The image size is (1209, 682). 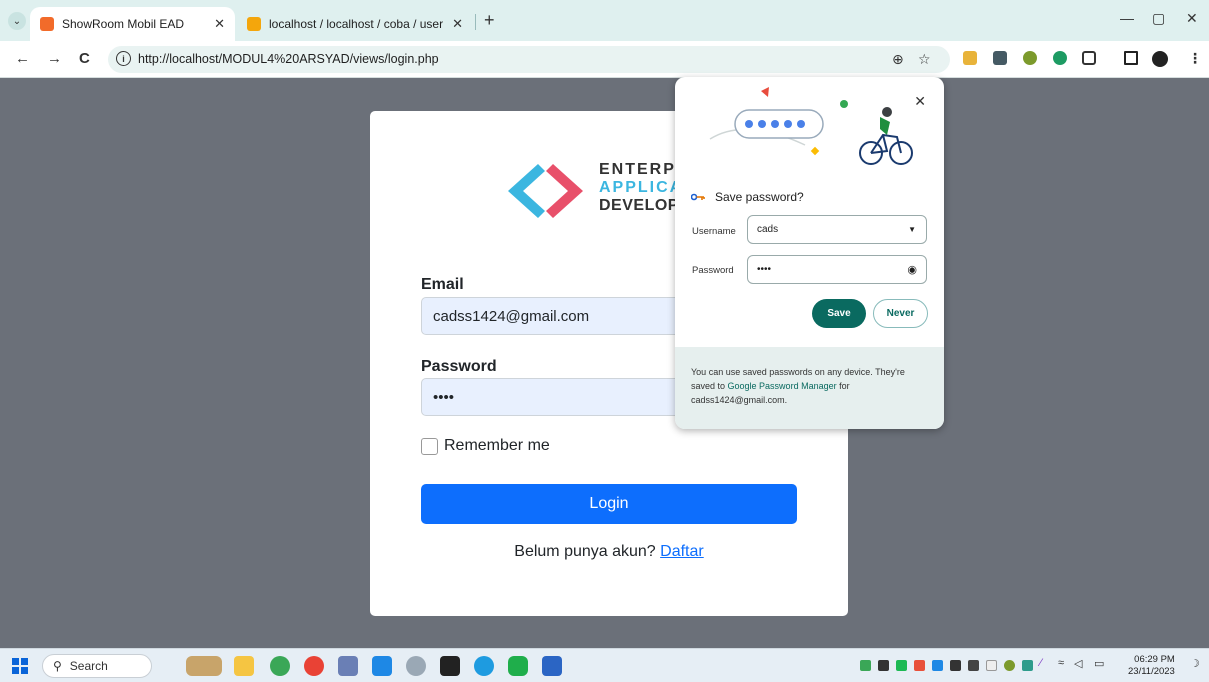 I want to click on minimize-button: —, so click(x=1127, y=18).